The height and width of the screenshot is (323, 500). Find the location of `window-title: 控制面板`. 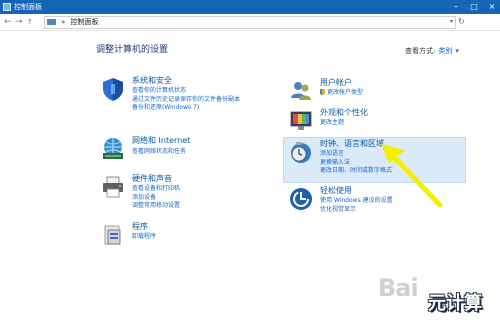

window-title: 控制面板 is located at coordinates (28, 7).